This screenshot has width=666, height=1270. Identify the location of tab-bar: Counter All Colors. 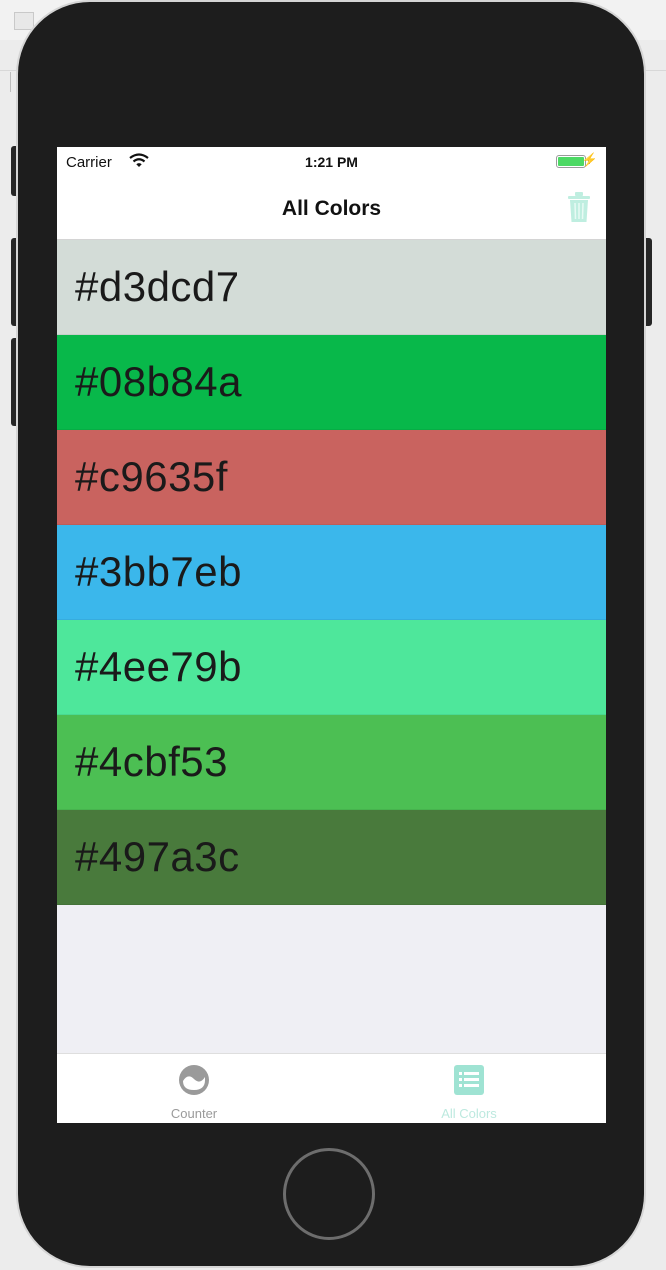
(331, 1088).